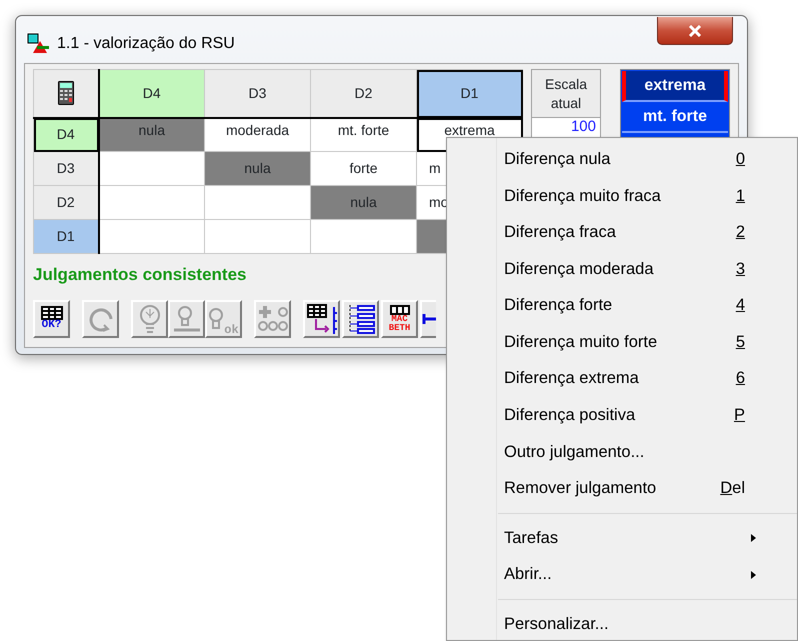 This screenshot has height=641, width=798. What do you see at coordinates (583, 126) in the screenshot?
I see `scale-value: 100` at bounding box center [583, 126].